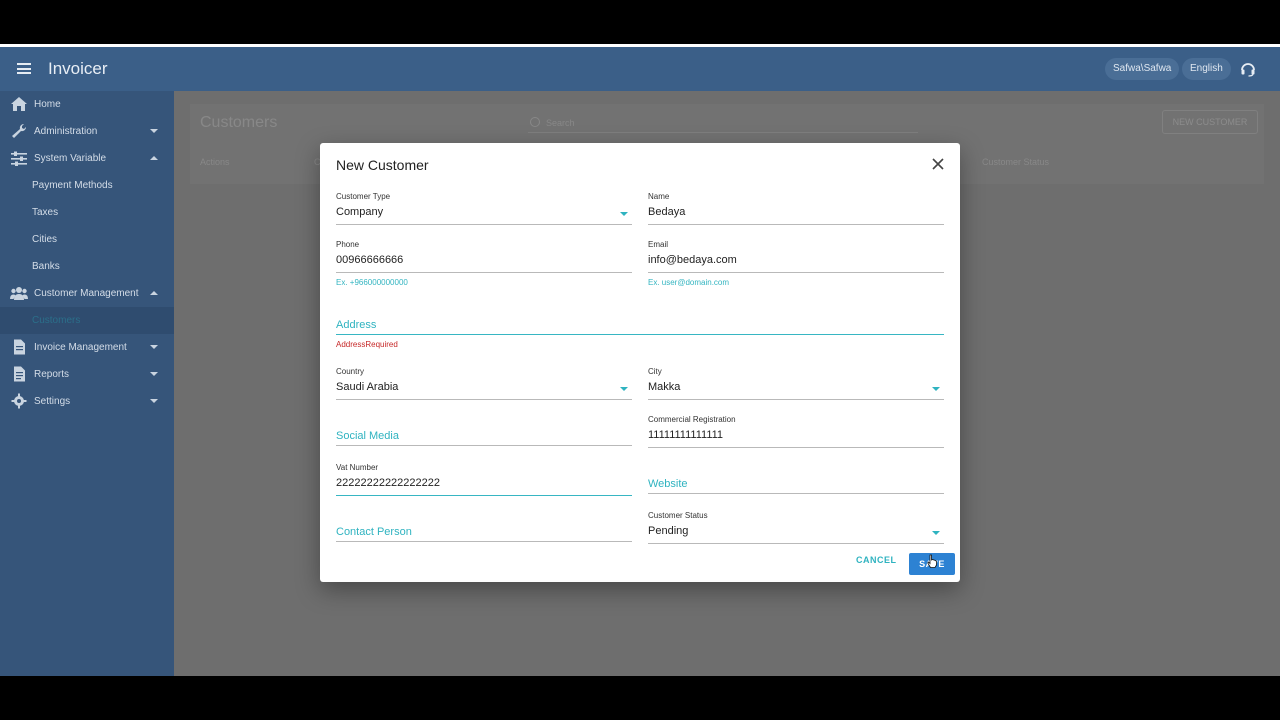 Image resolution: width=1280 pixels, height=720 pixels. What do you see at coordinates (367, 344) in the screenshot?
I see `field-error: AddressRequired` at bounding box center [367, 344].